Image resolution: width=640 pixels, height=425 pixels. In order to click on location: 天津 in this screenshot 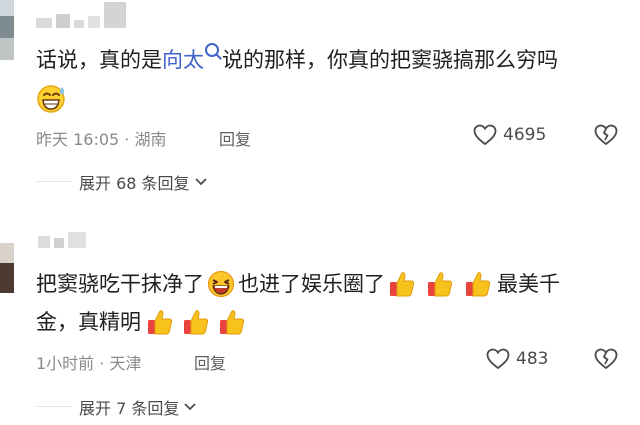, I will do `click(125, 363)`.